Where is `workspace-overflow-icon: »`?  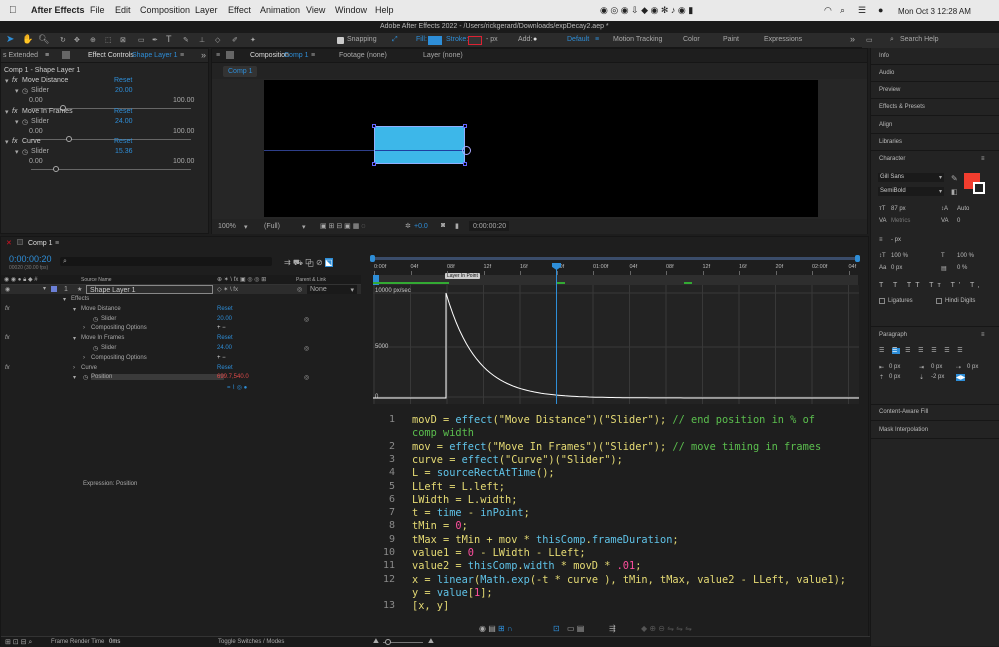 workspace-overflow-icon: » is located at coordinates (852, 39).